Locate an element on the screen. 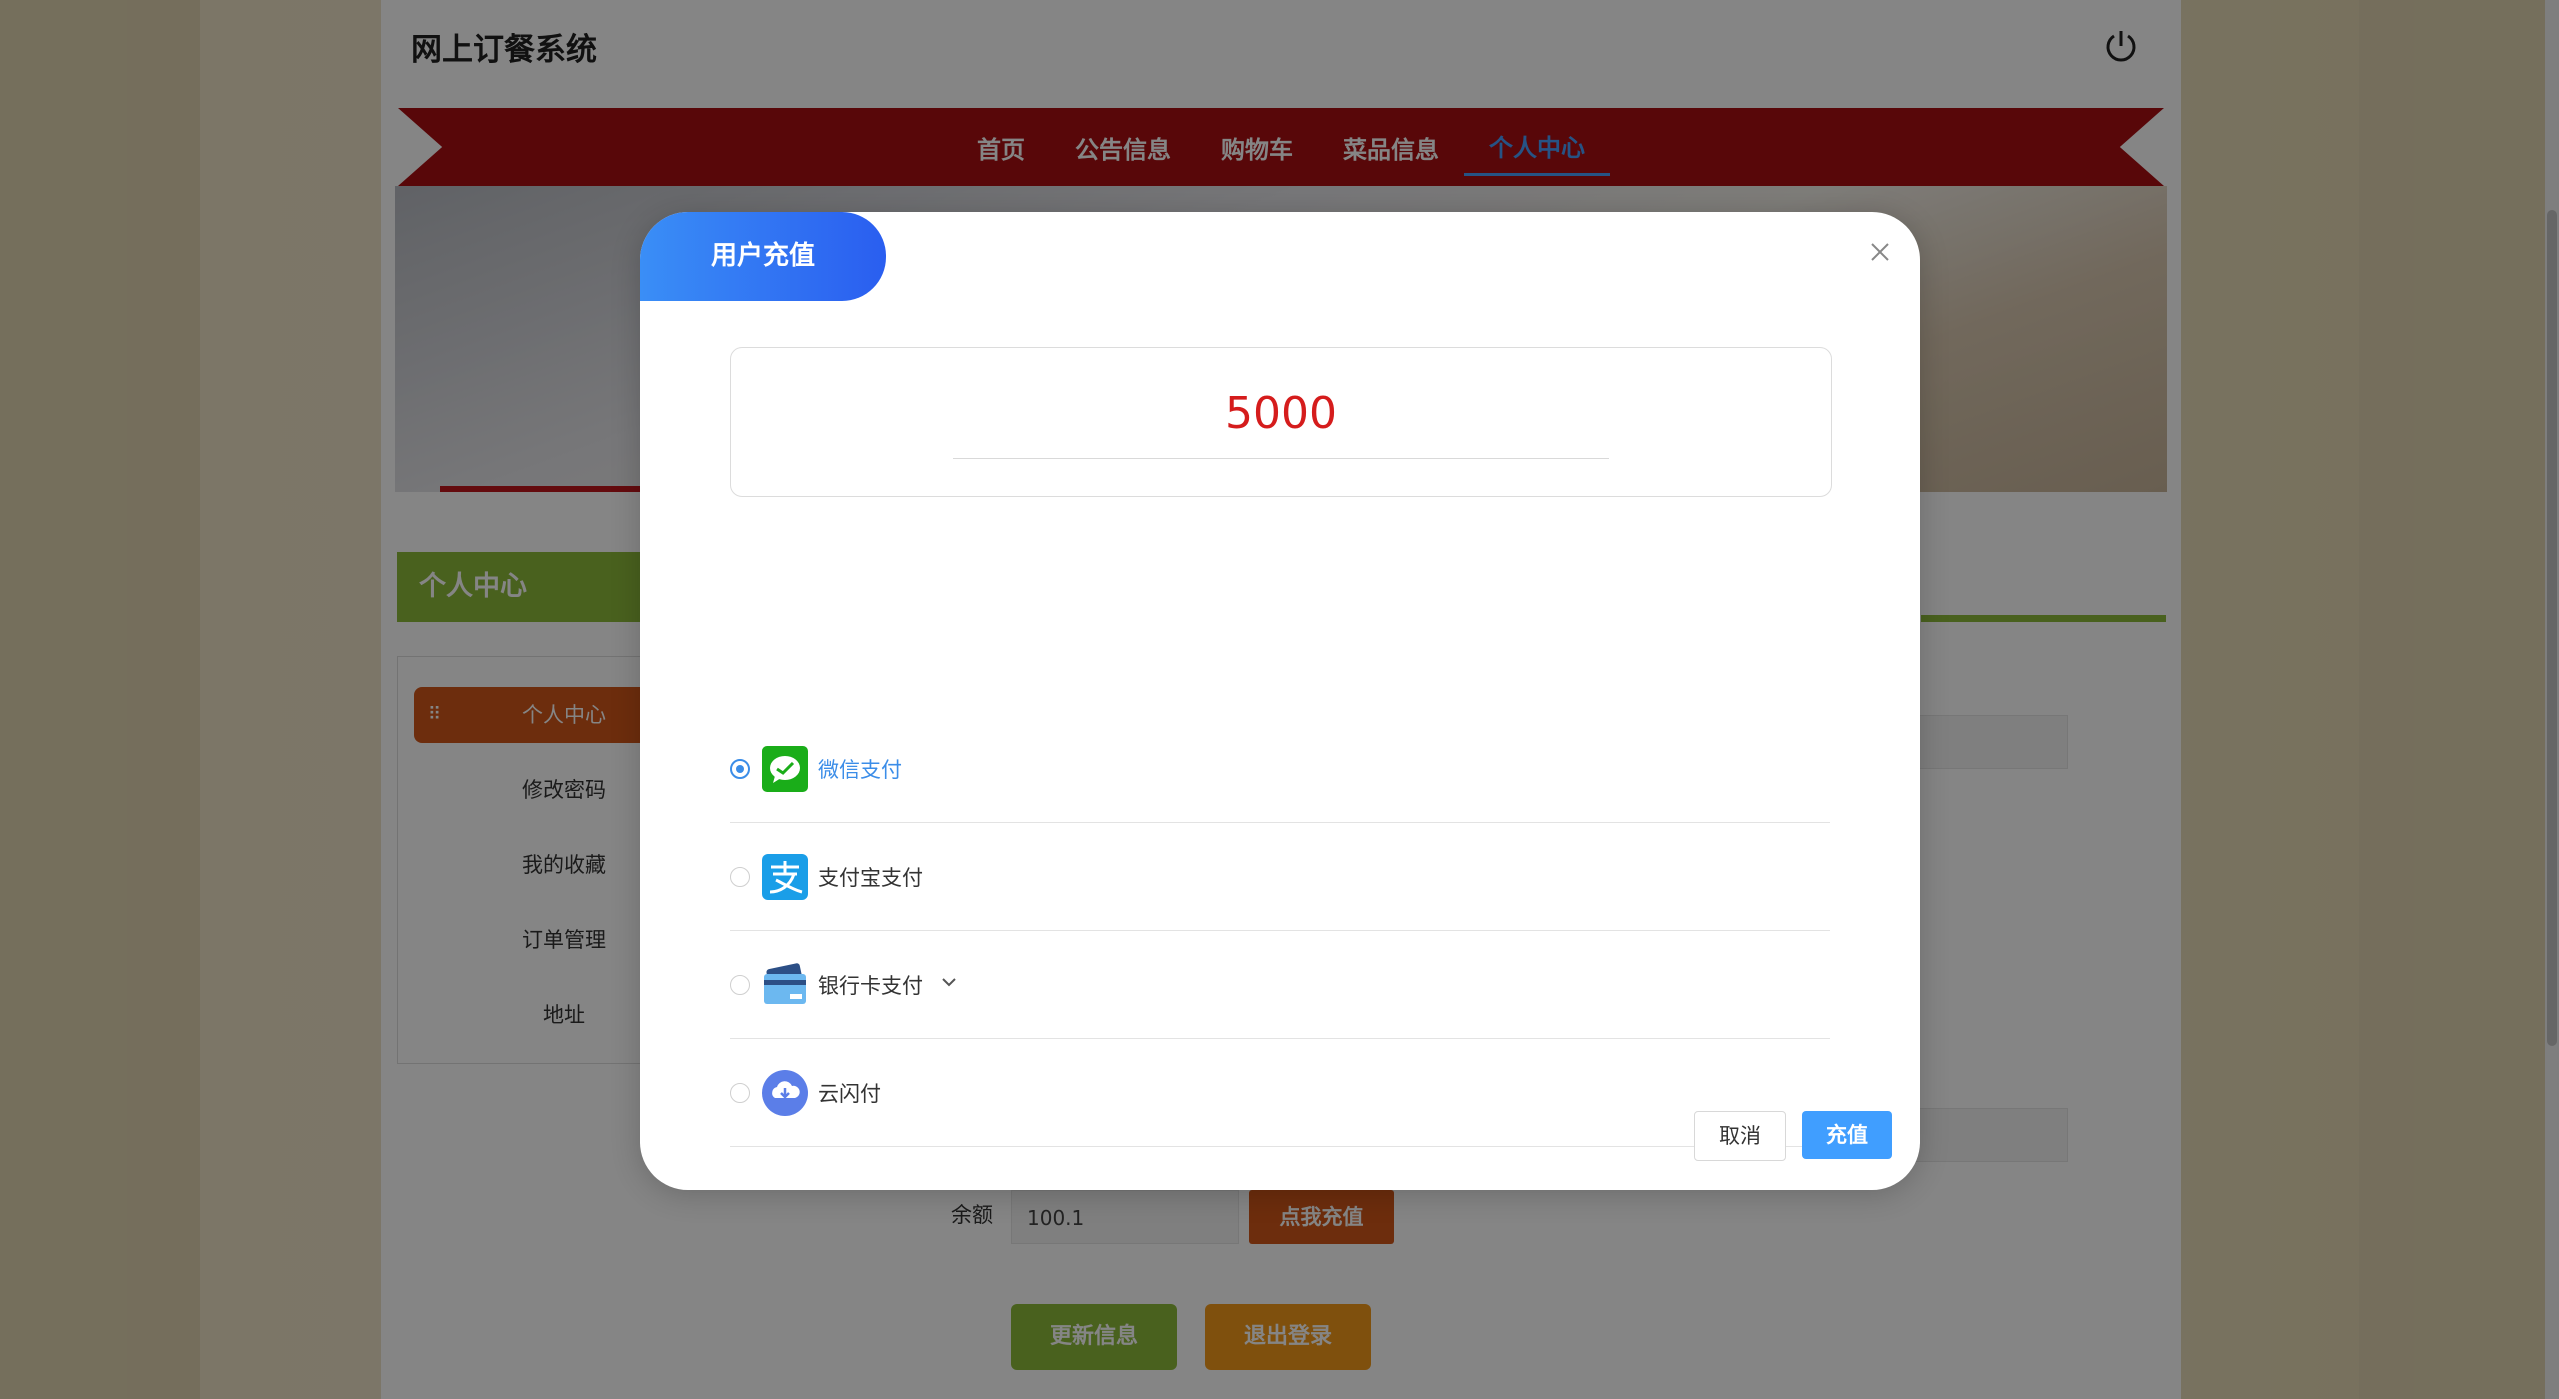 The width and height of the screenshot is (2559, 1399). radio-cloud-quickpass is located at coordinates (740, 1093).